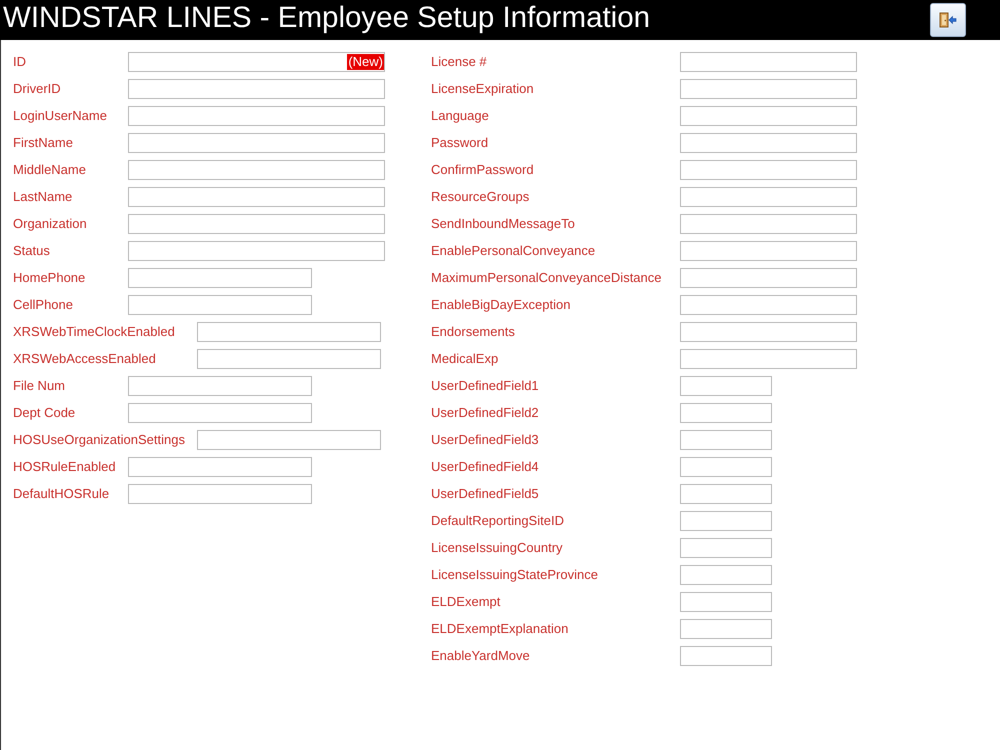 Image resolution: width=1000 pixels, height=750 pixels. I want to click on field-label: HOSUseOrganizationSettings, so click(99, 440).